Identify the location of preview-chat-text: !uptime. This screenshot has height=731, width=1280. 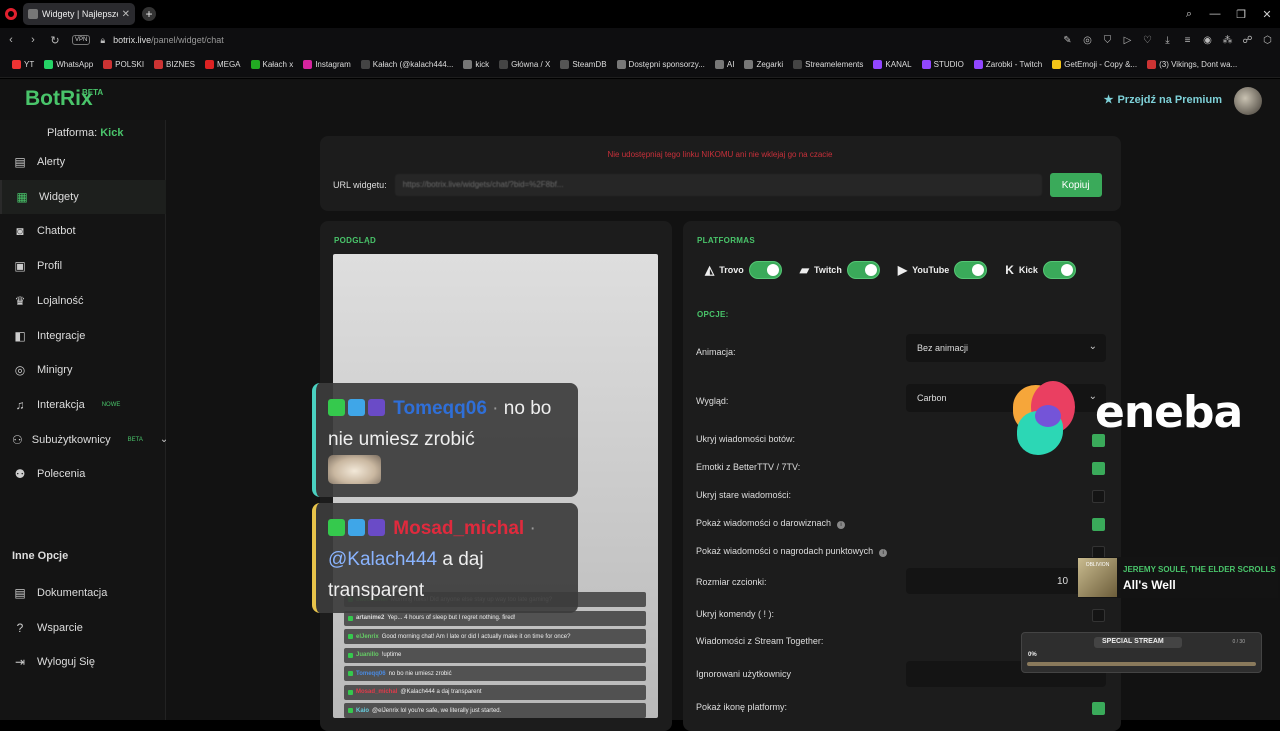
(391, 655).